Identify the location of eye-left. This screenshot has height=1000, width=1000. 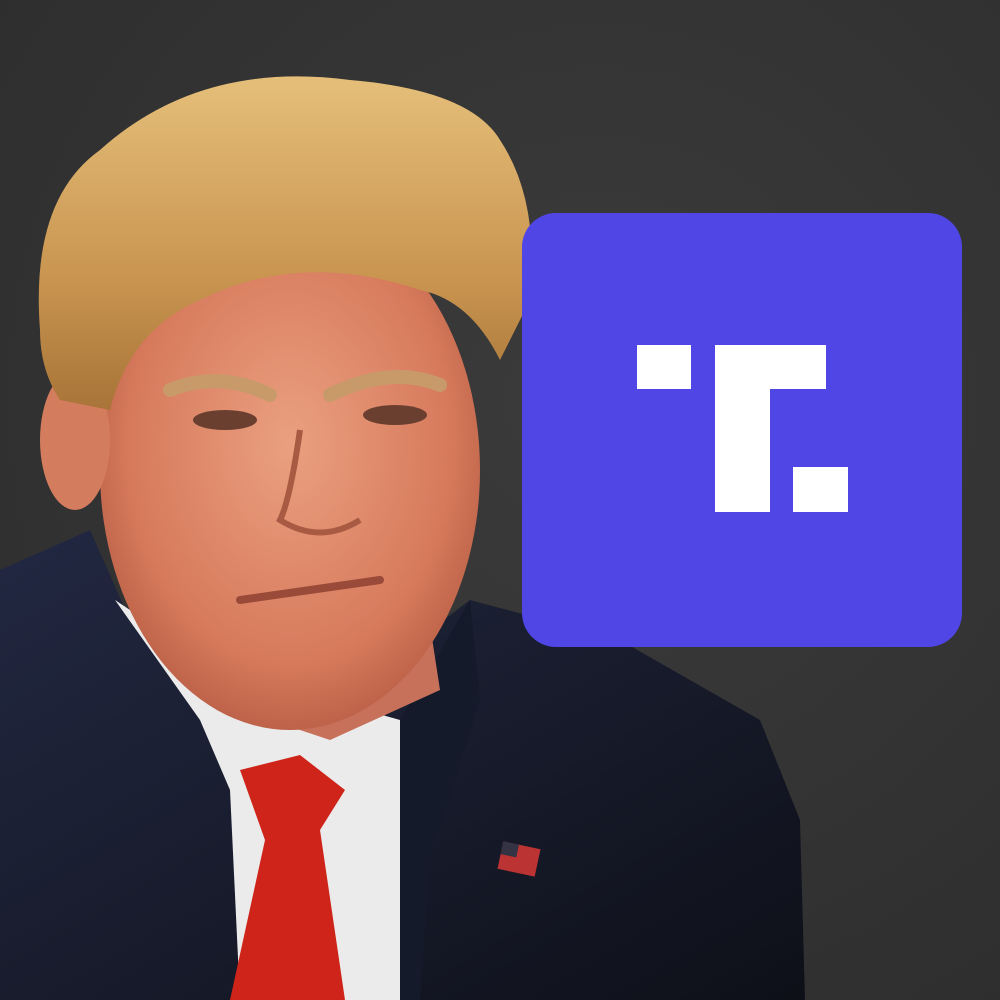
(225, 420).